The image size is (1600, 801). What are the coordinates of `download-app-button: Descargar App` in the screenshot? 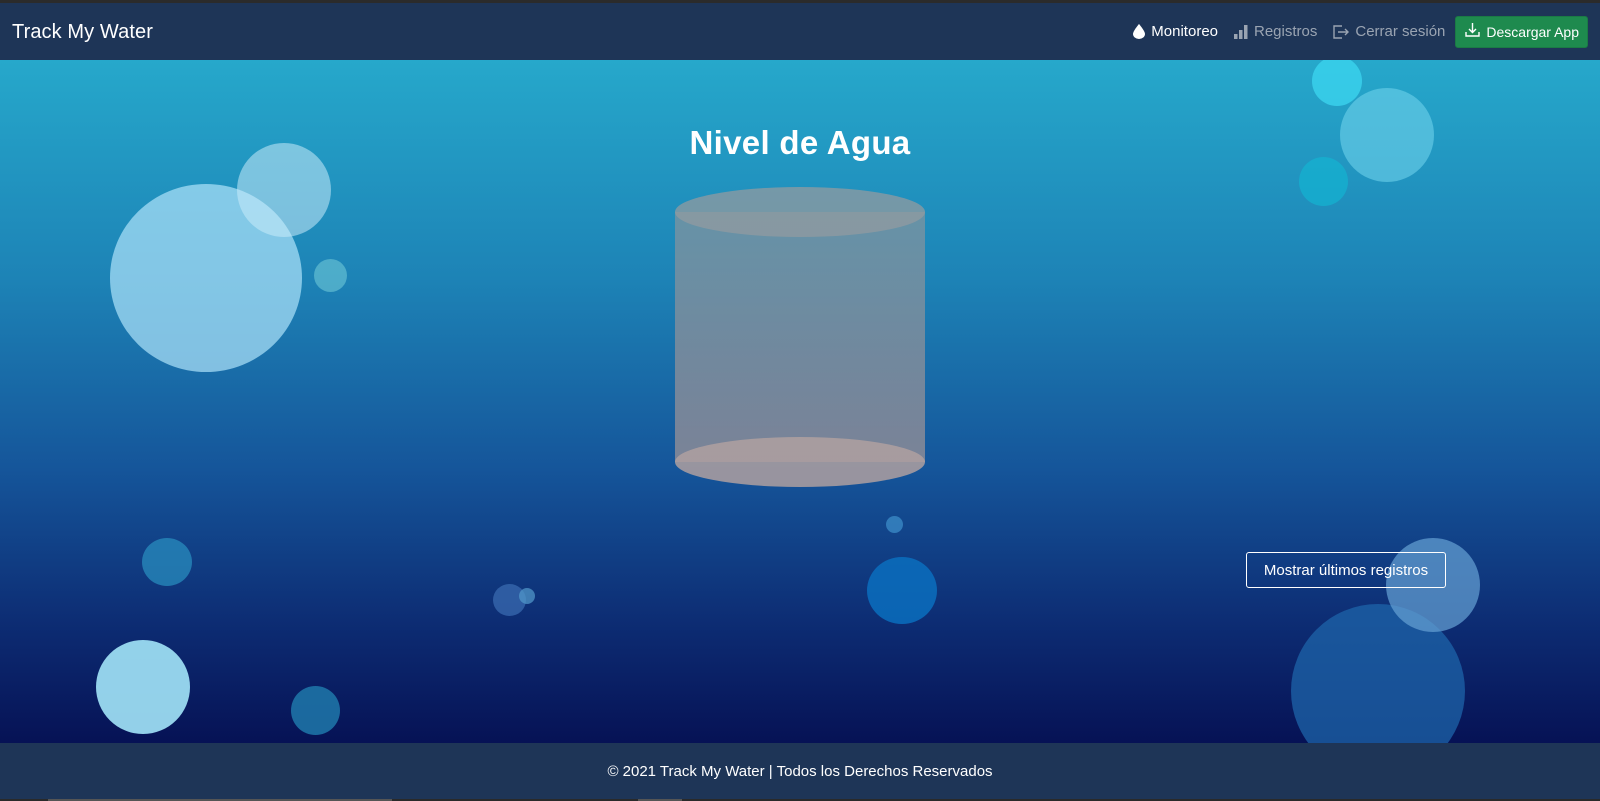 It's located at (1521, 31).